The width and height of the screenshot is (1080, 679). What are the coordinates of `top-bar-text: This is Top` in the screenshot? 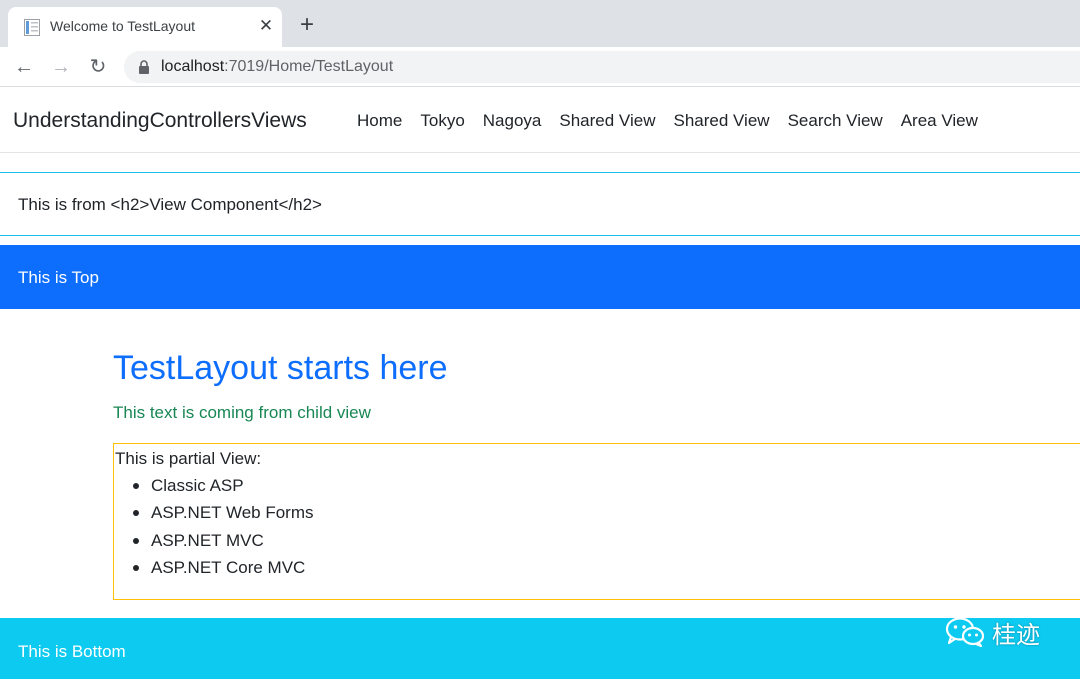 It's located at (58, 277).